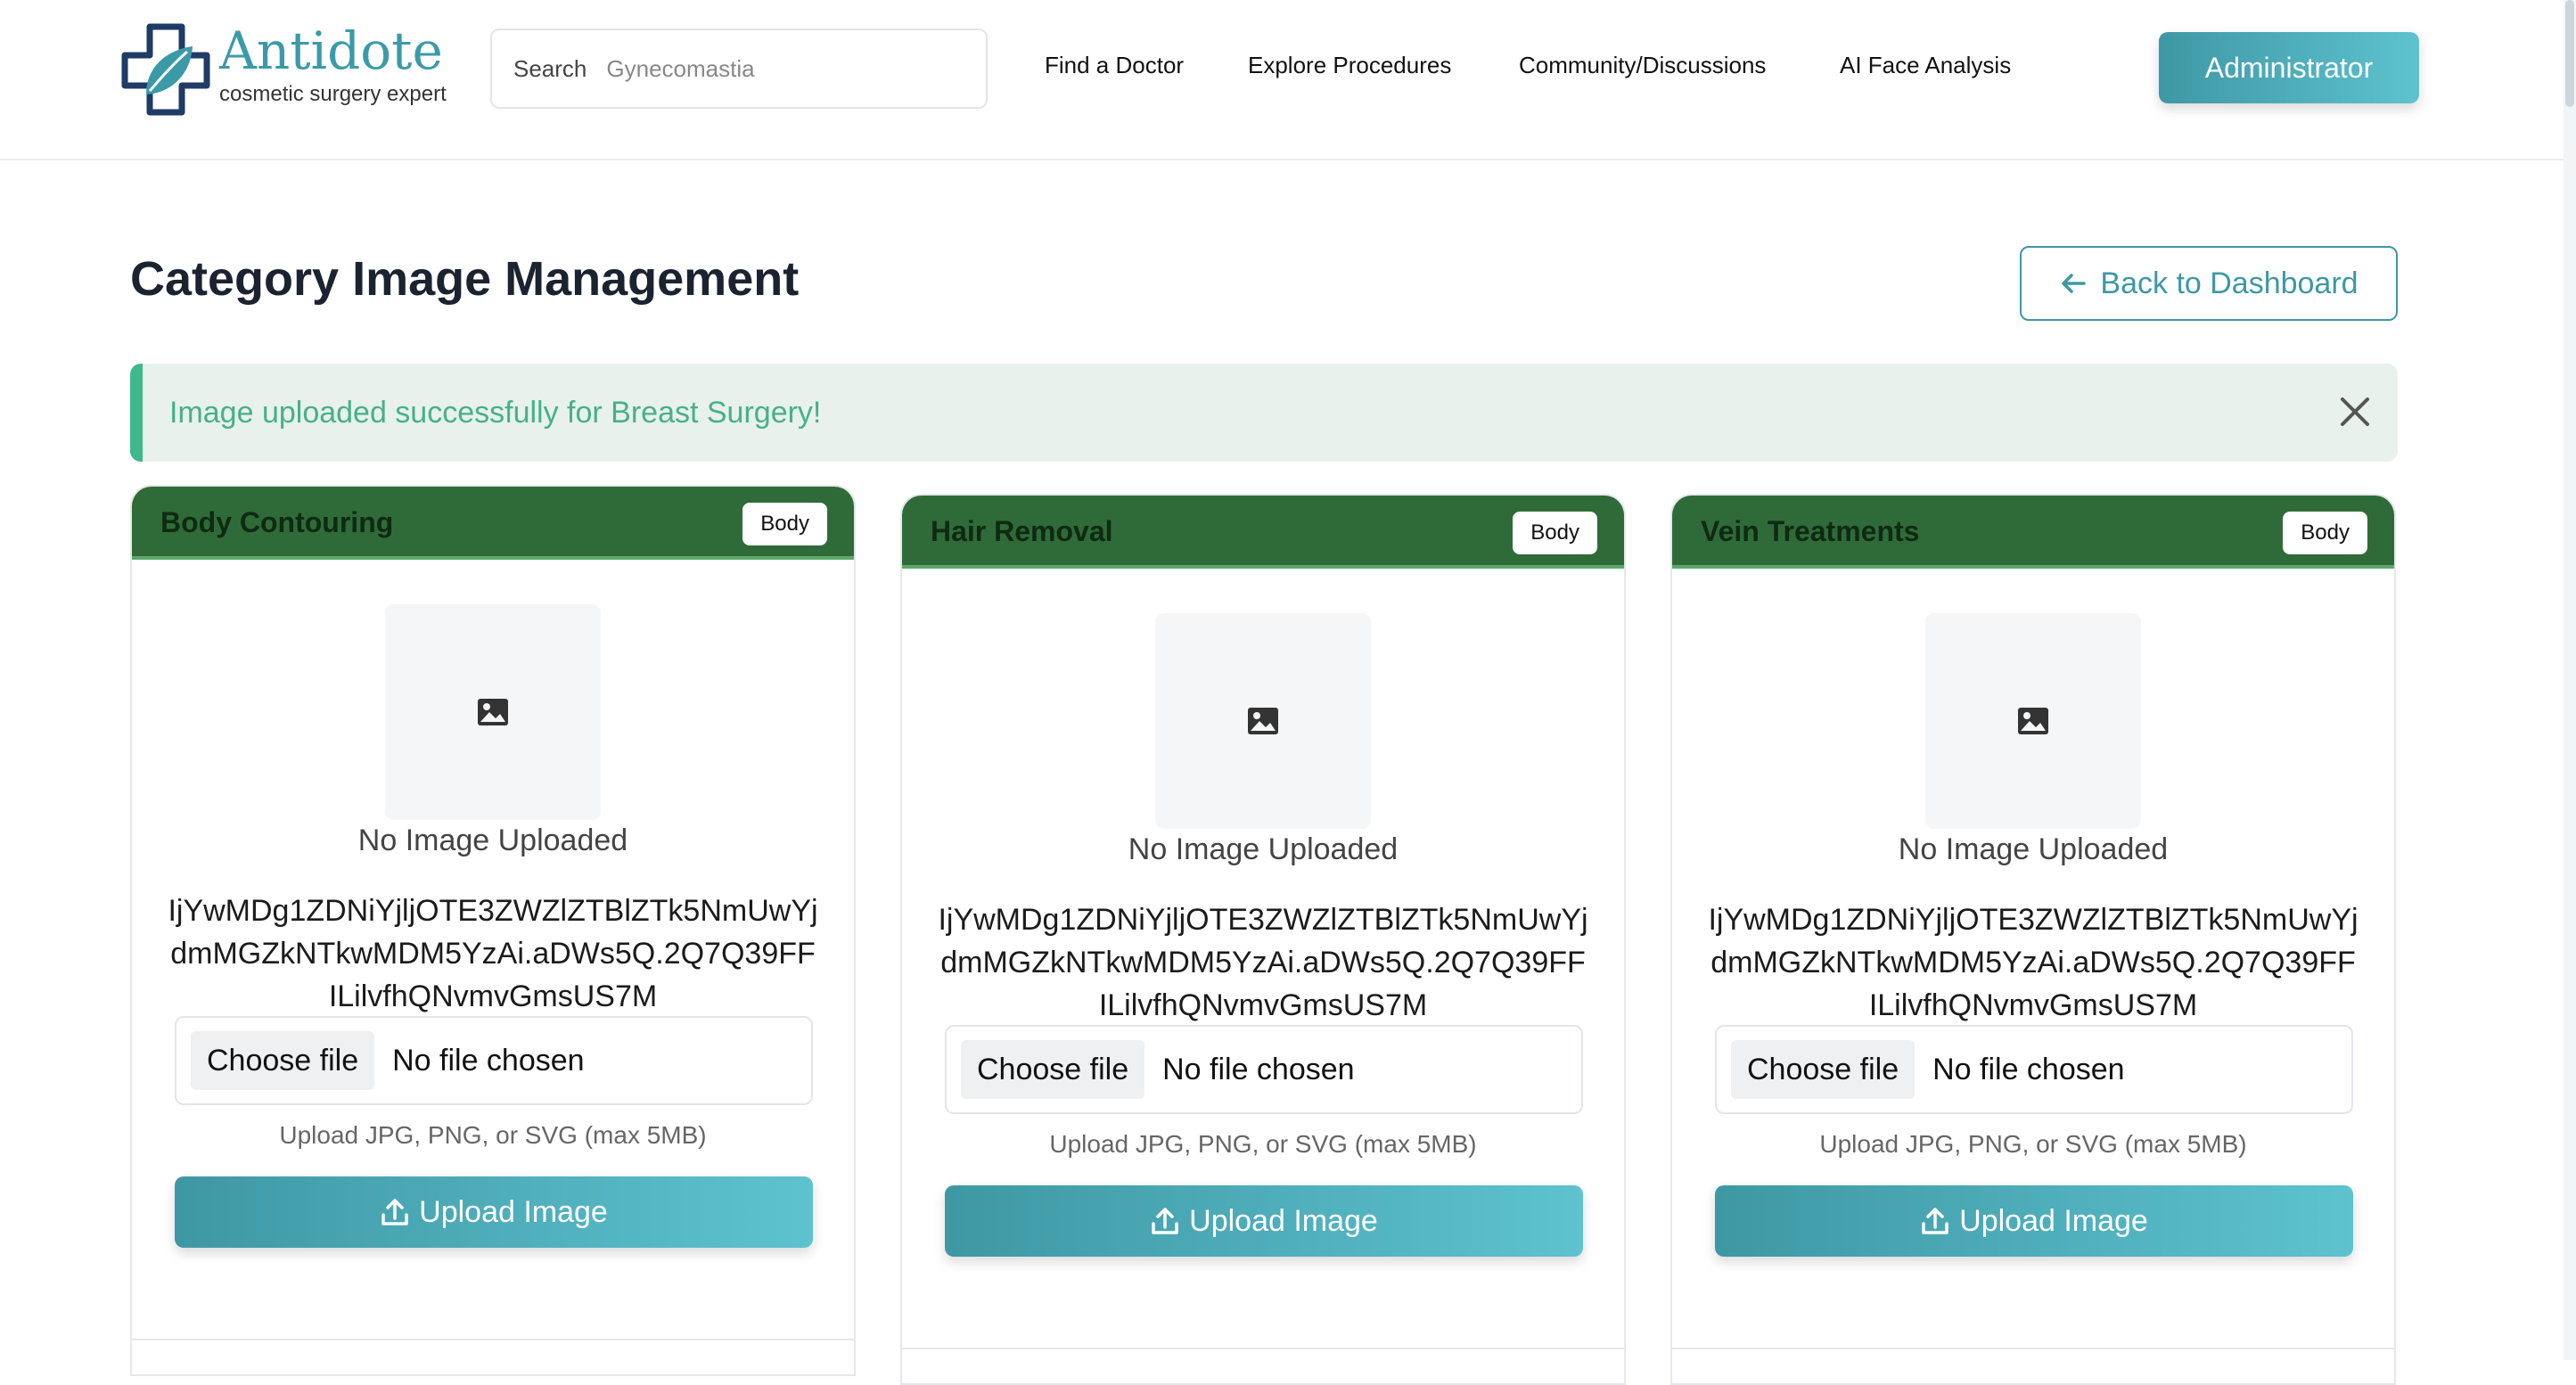  What do you see at coordinates (2033, 532) in the screenshot?
I see `card-header: Vein Treatments Body` at bounding box center [2033, 532].